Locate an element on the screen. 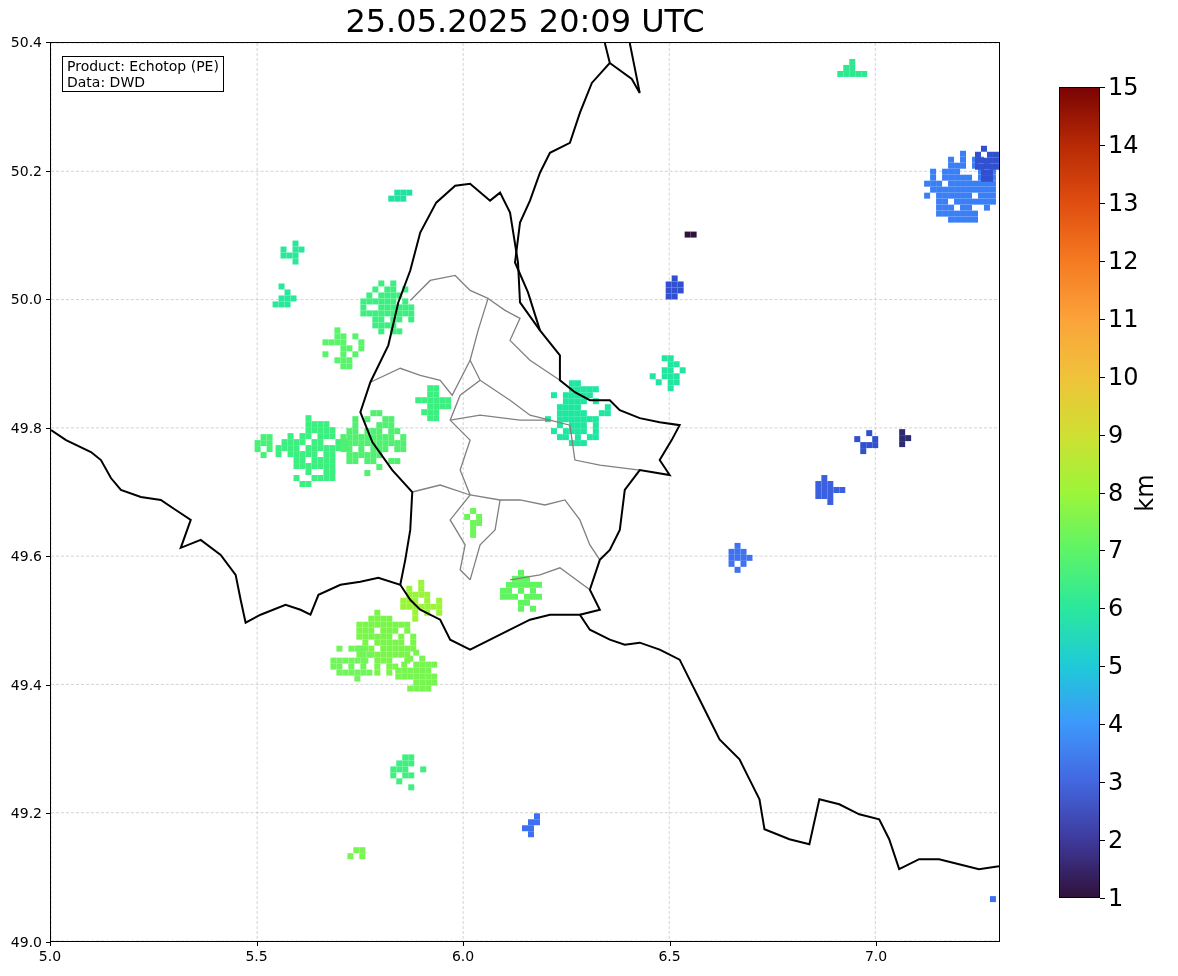  y-tick-label: 50.2 is located at coordinates (26, 170).